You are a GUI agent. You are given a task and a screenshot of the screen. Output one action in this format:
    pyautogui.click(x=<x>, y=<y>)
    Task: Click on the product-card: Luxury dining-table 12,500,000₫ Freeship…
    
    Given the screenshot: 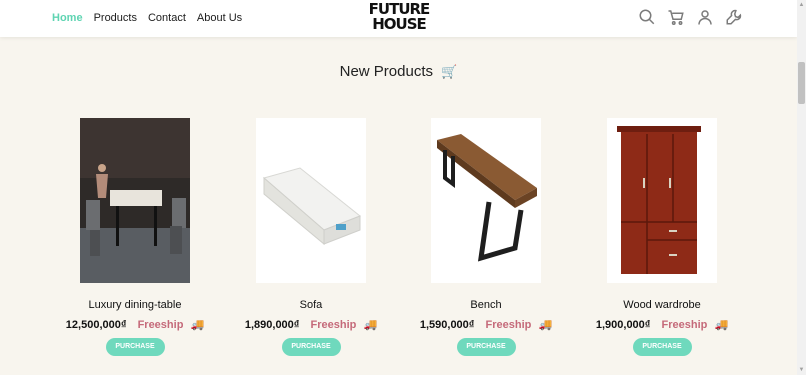 What is the action you would take?
    pyautogui.click(x=135, y=237)
    